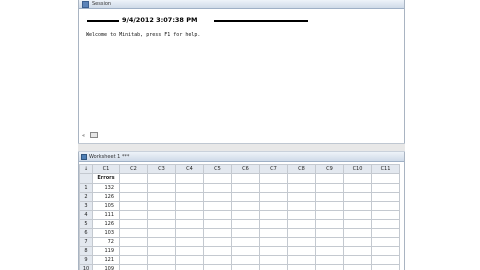 The height and width of the screenshot is (270, 480). What do you see at coordinates (106, 224) in the screenshot?
I see `data-cell: 126` at bounding box center [106, 224].